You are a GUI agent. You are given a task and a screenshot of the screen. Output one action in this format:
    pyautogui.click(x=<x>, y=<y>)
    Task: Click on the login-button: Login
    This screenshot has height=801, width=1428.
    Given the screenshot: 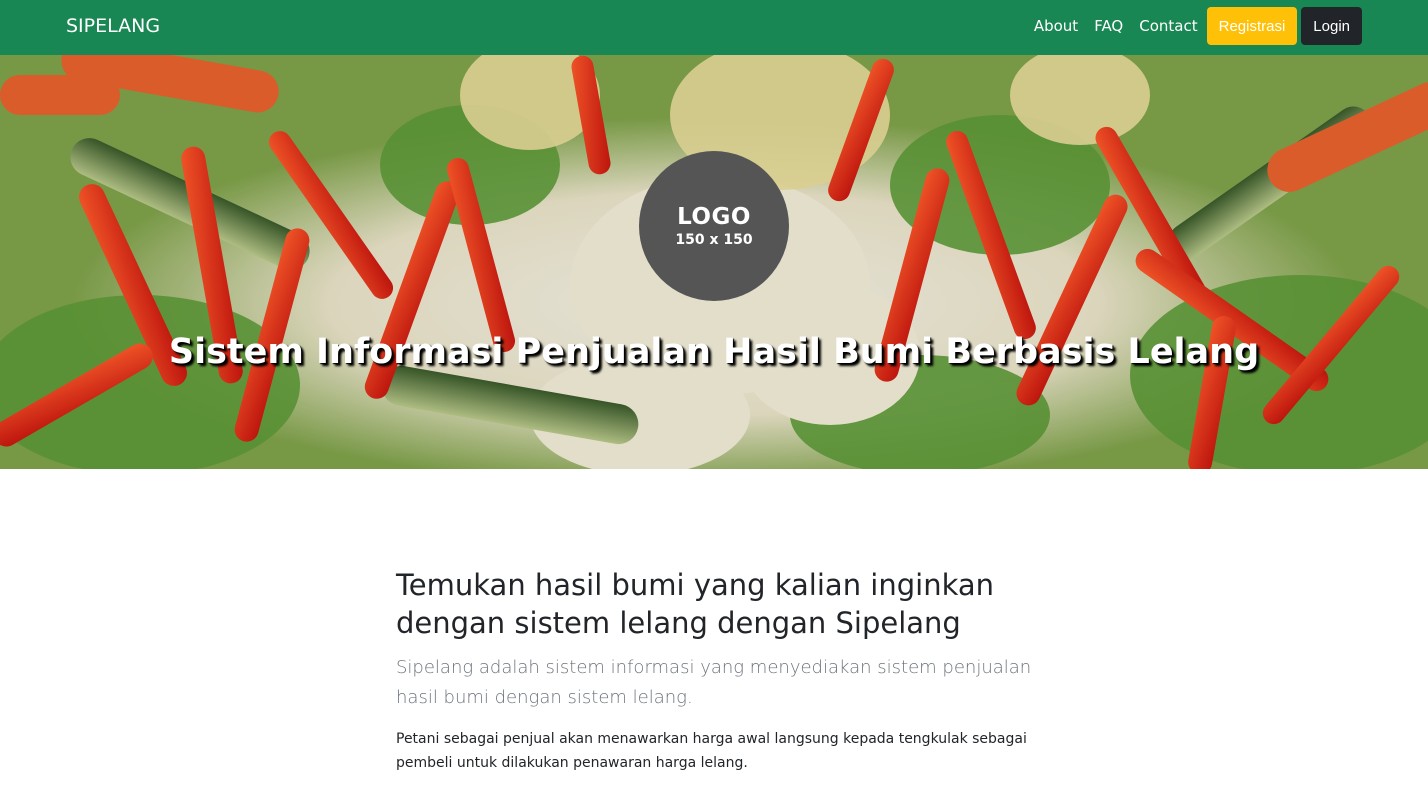 What is the action you would take?
    pyautogui.click(x=1331, y=26)
    